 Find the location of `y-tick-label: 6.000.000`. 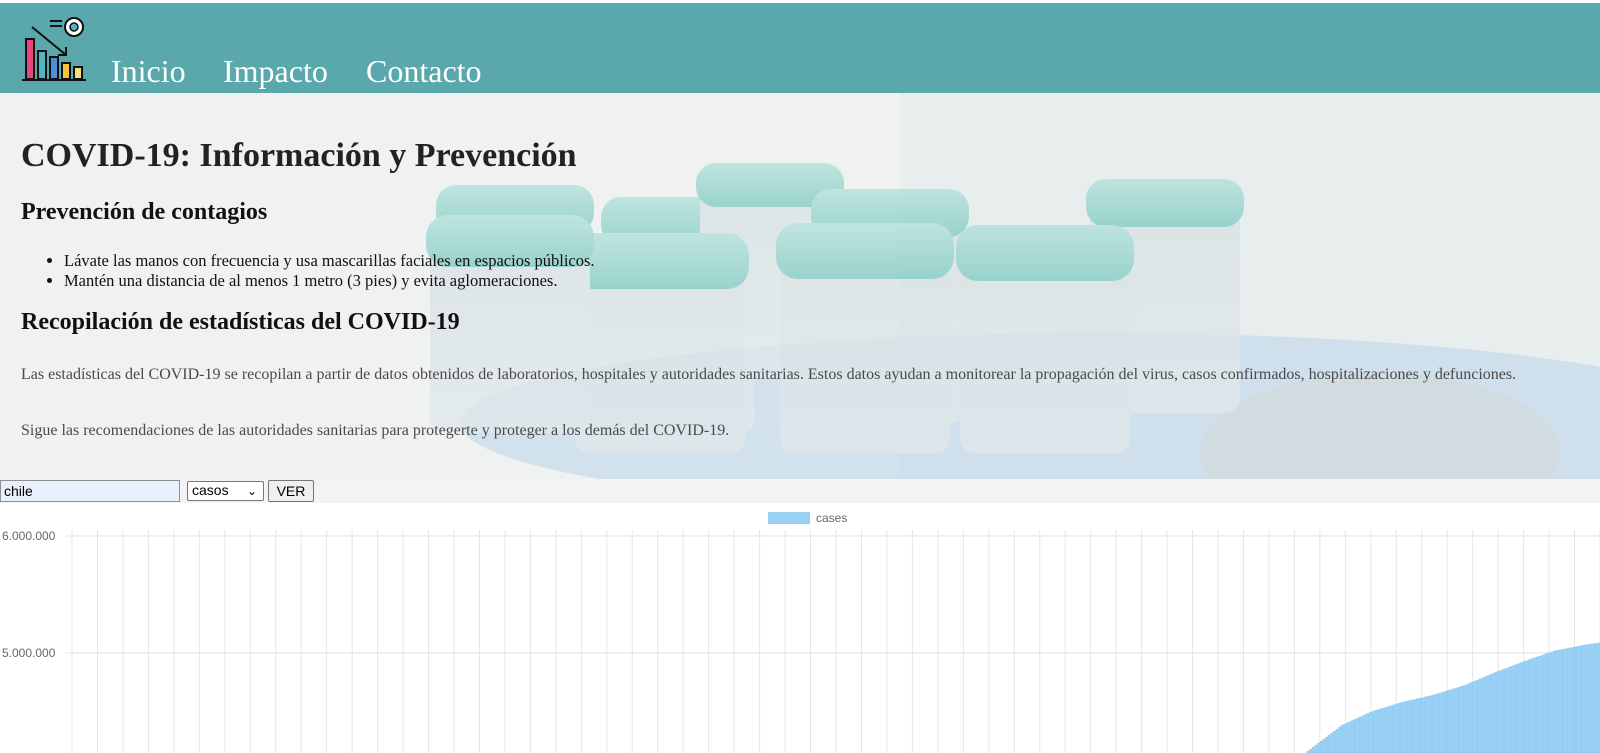

y-tick-label: 6.000.000 is located at coordinates (29, 536).